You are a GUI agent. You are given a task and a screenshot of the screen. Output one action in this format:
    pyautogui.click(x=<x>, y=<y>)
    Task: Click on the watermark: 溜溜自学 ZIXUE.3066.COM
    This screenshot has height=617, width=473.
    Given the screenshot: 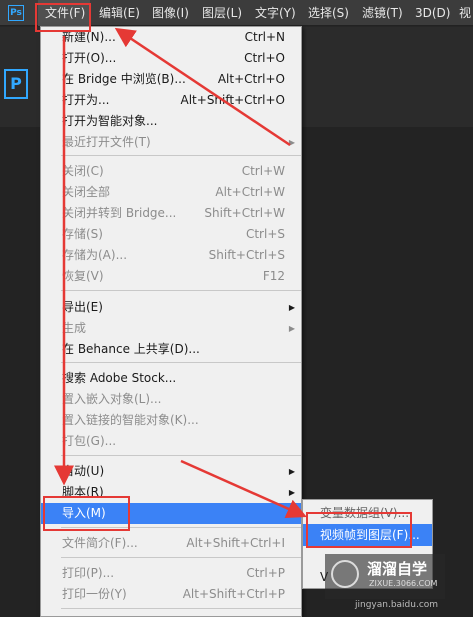 What is the action you would take?
    pyautogui.click(x=385, y=576)
    